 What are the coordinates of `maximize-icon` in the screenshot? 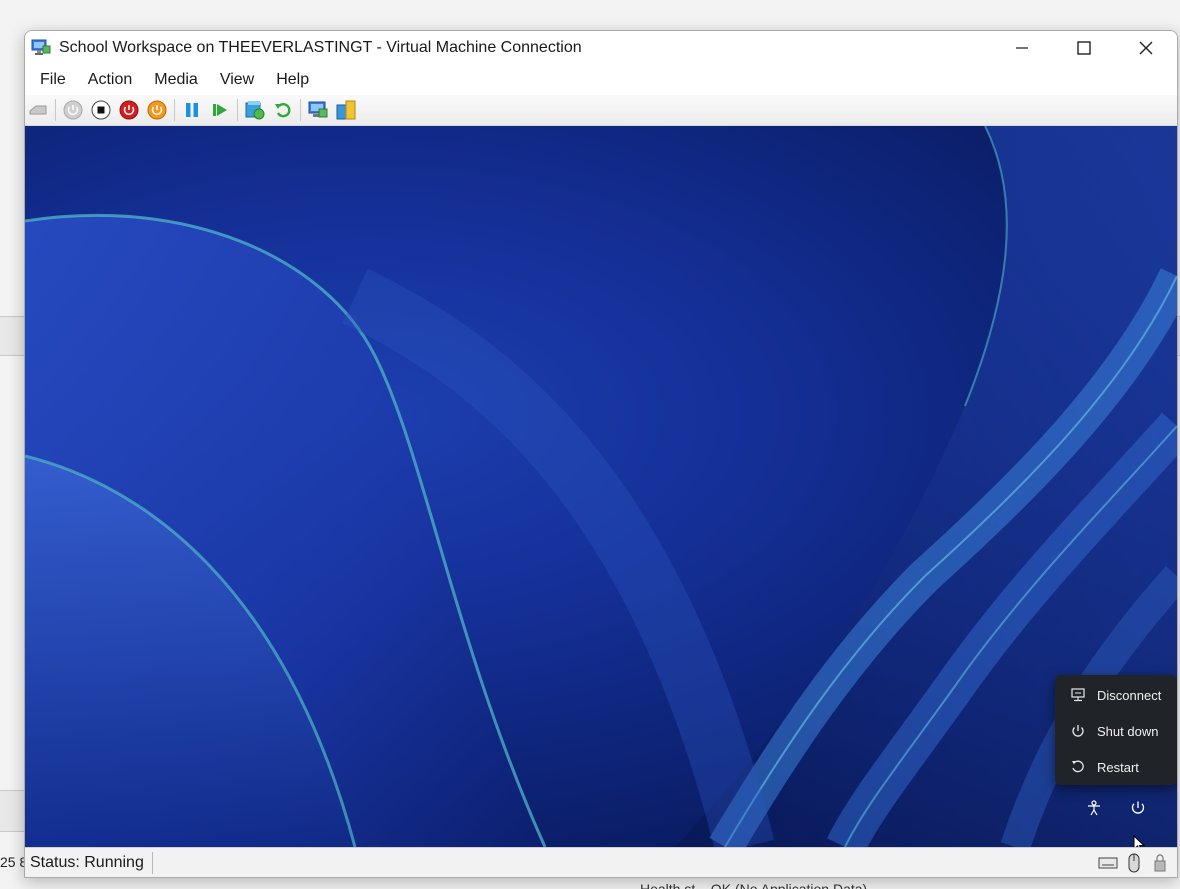 It's located at (1084, 48).